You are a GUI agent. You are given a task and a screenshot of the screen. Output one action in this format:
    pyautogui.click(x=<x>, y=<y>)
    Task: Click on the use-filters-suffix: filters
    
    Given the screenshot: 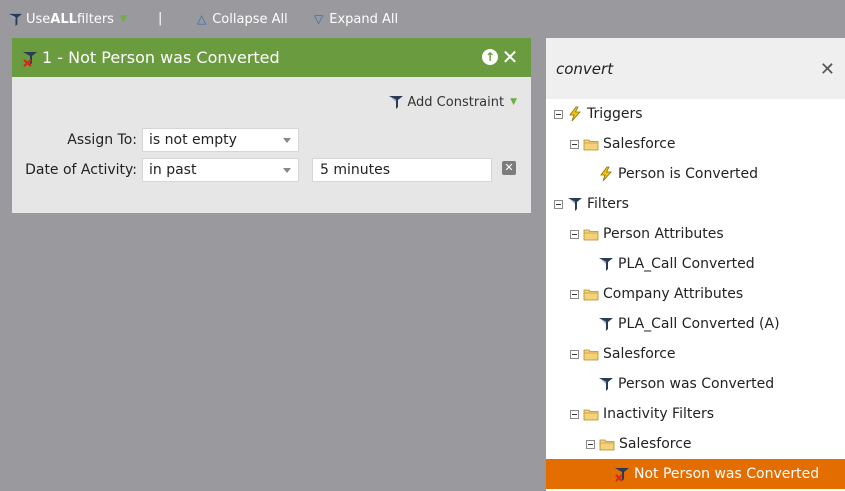 What is the action you would take?
    pyautogui.click(x=95, y=19)
    